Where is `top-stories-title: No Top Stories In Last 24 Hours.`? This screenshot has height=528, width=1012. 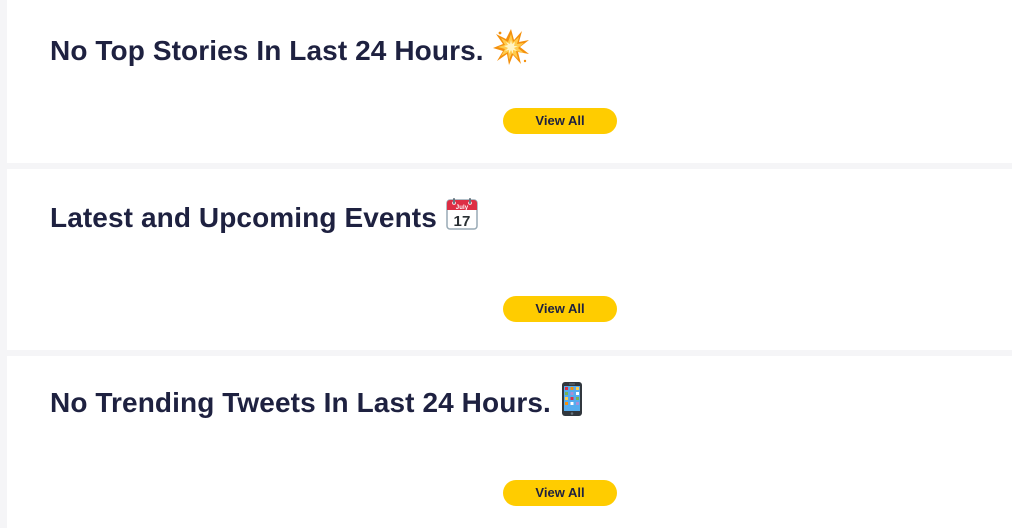
top-stories-title: No Top Stories In Last 24 Hours. is located at coordinates (290, 51).